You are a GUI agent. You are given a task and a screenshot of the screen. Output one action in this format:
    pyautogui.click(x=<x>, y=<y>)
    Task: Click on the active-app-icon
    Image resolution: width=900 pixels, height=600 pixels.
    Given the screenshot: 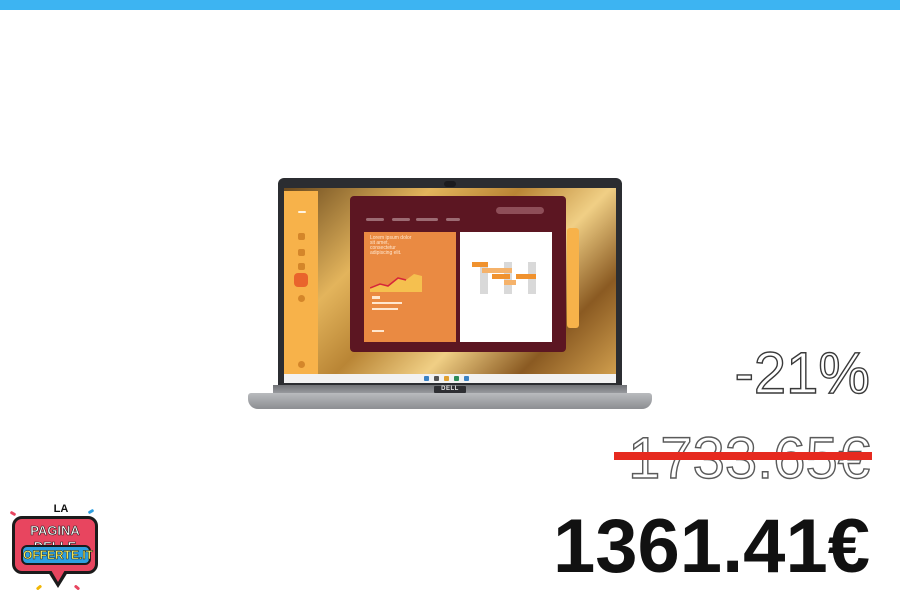 What is the action you would take?
    pyautogui.click(x=301, y=280)
    